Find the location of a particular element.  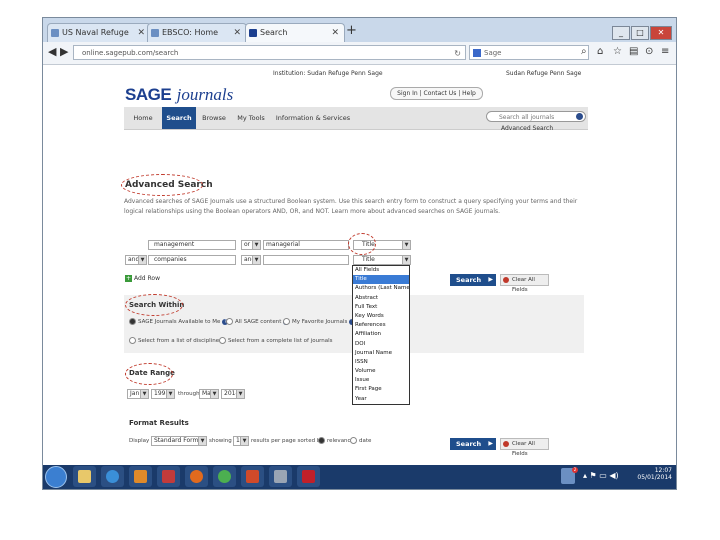

search-icon: ⌕ is located at coordinates (584, 51).